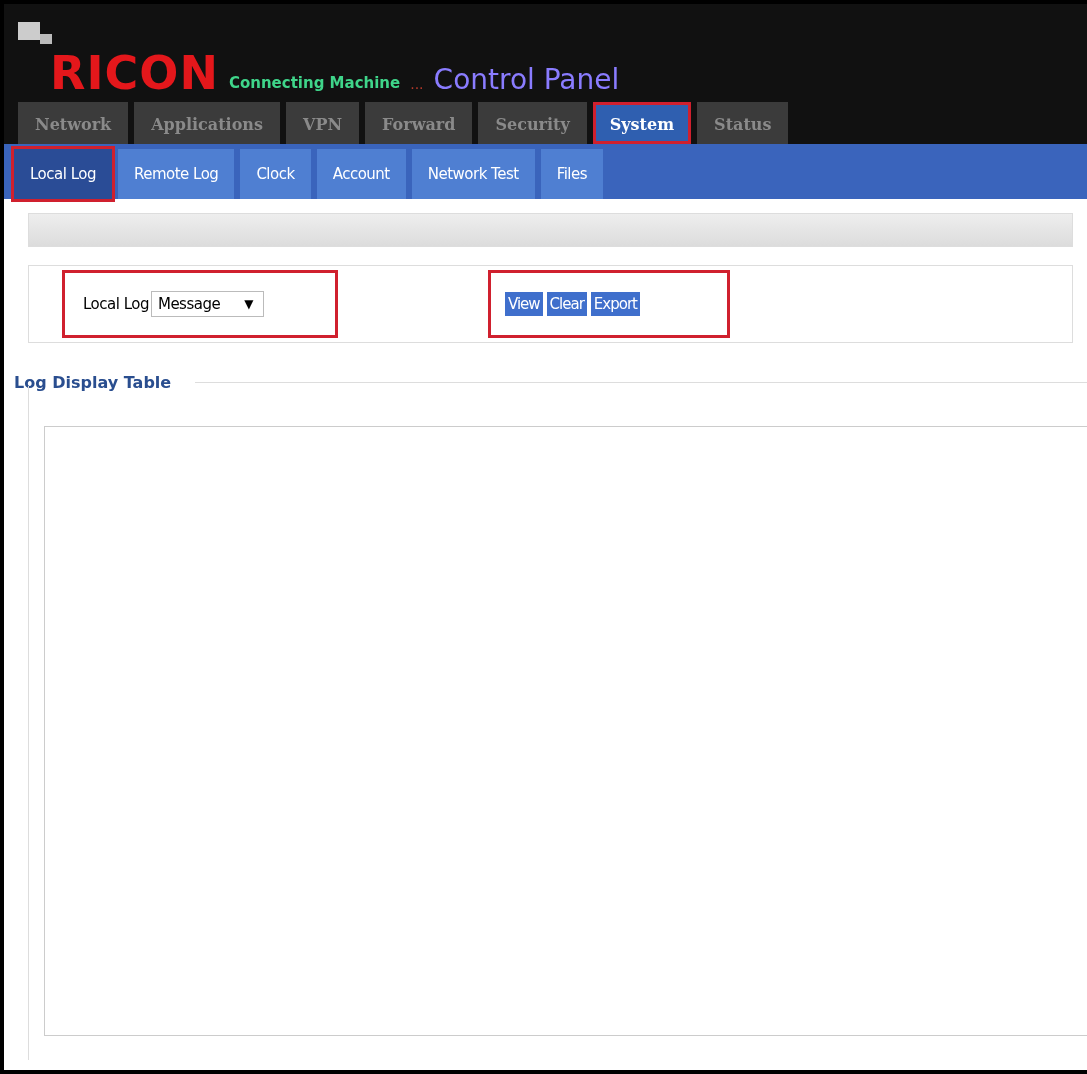 The width and height of the screenshot is (1087, 1074). What do you see at coordinates (743, 123) in the screenshot?
I see `nav-tab: Status` at bounding box center [743, 123].